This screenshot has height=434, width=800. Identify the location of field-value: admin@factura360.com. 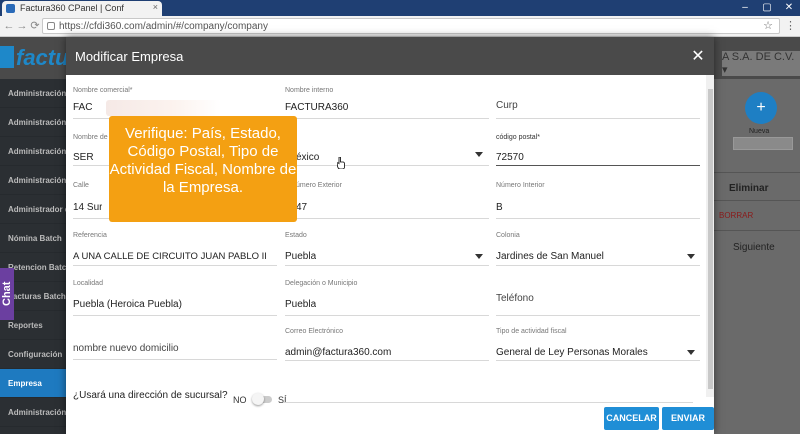
(338, 352).